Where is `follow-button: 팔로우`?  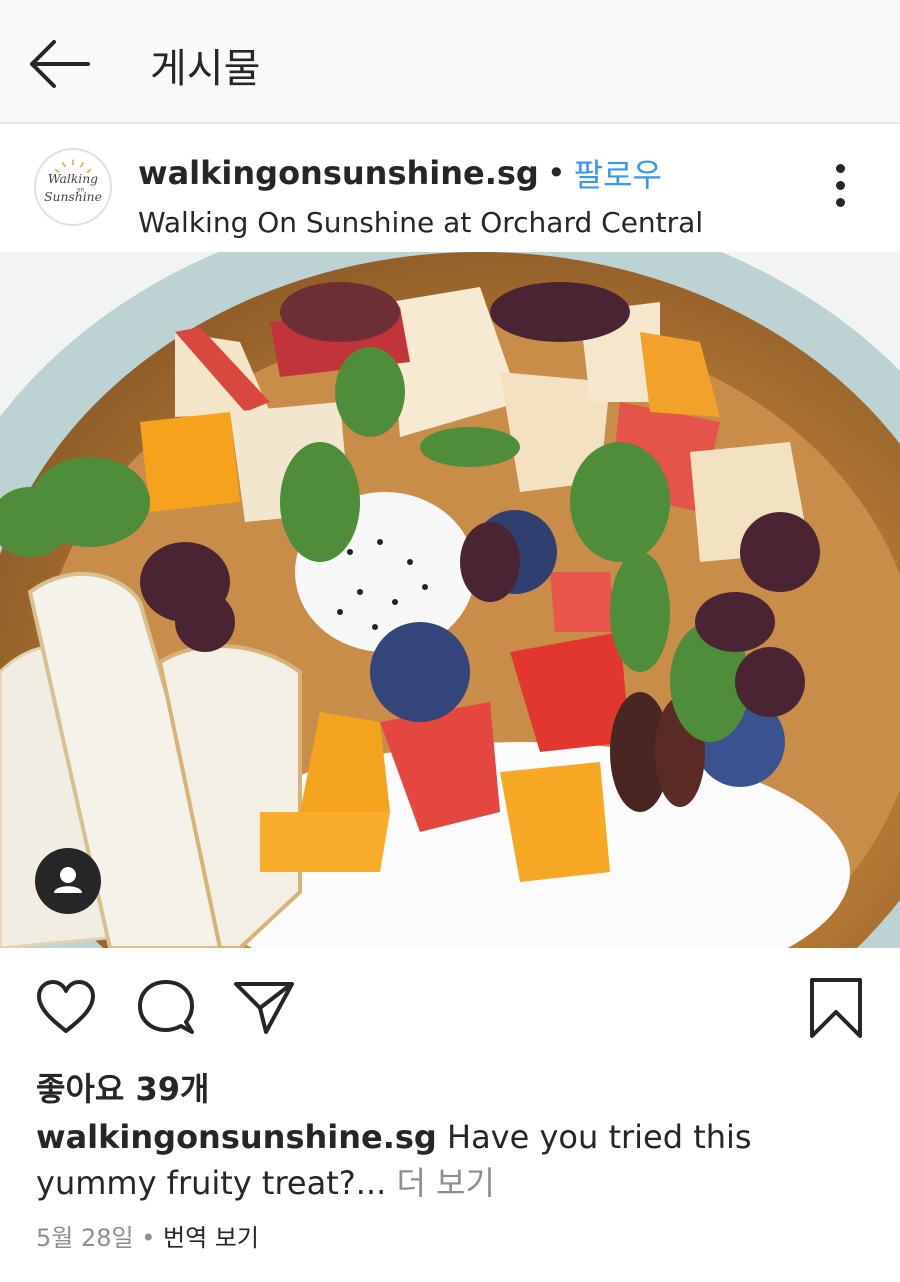 follow-button: 팔로우 is located at coordinates (618, 173).